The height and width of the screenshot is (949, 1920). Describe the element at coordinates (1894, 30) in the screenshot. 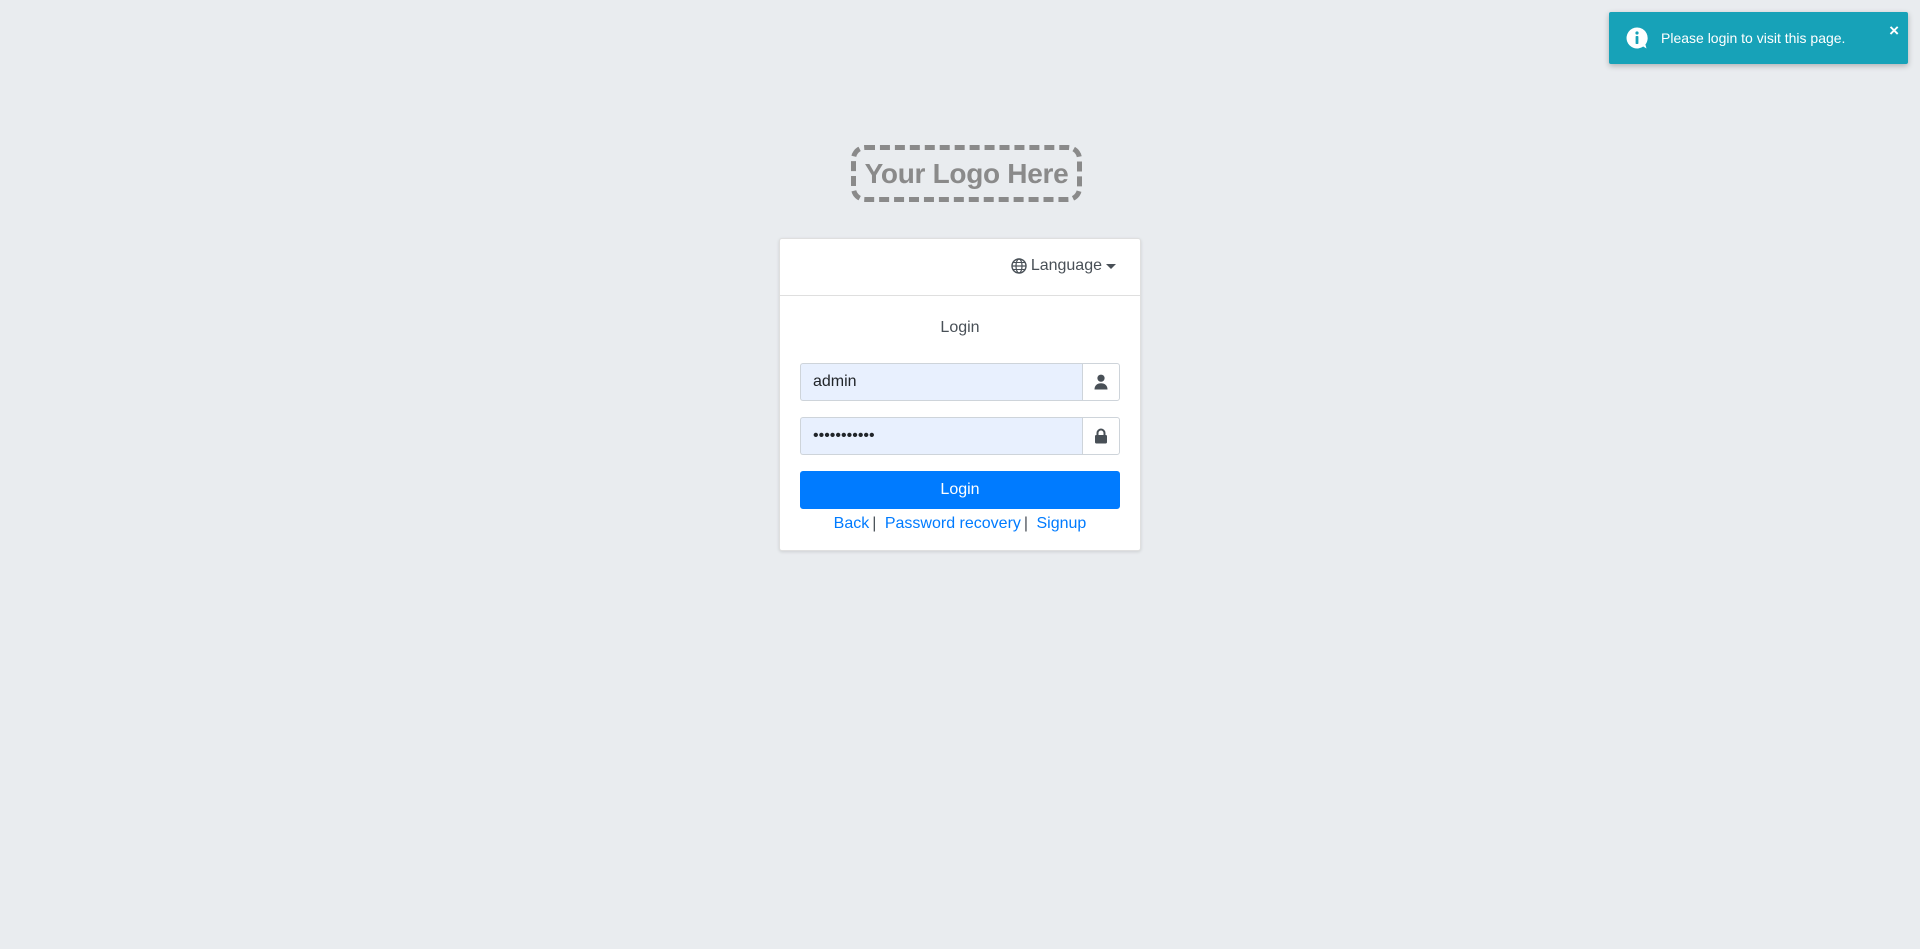

I see `close-icon: ×` at that location.